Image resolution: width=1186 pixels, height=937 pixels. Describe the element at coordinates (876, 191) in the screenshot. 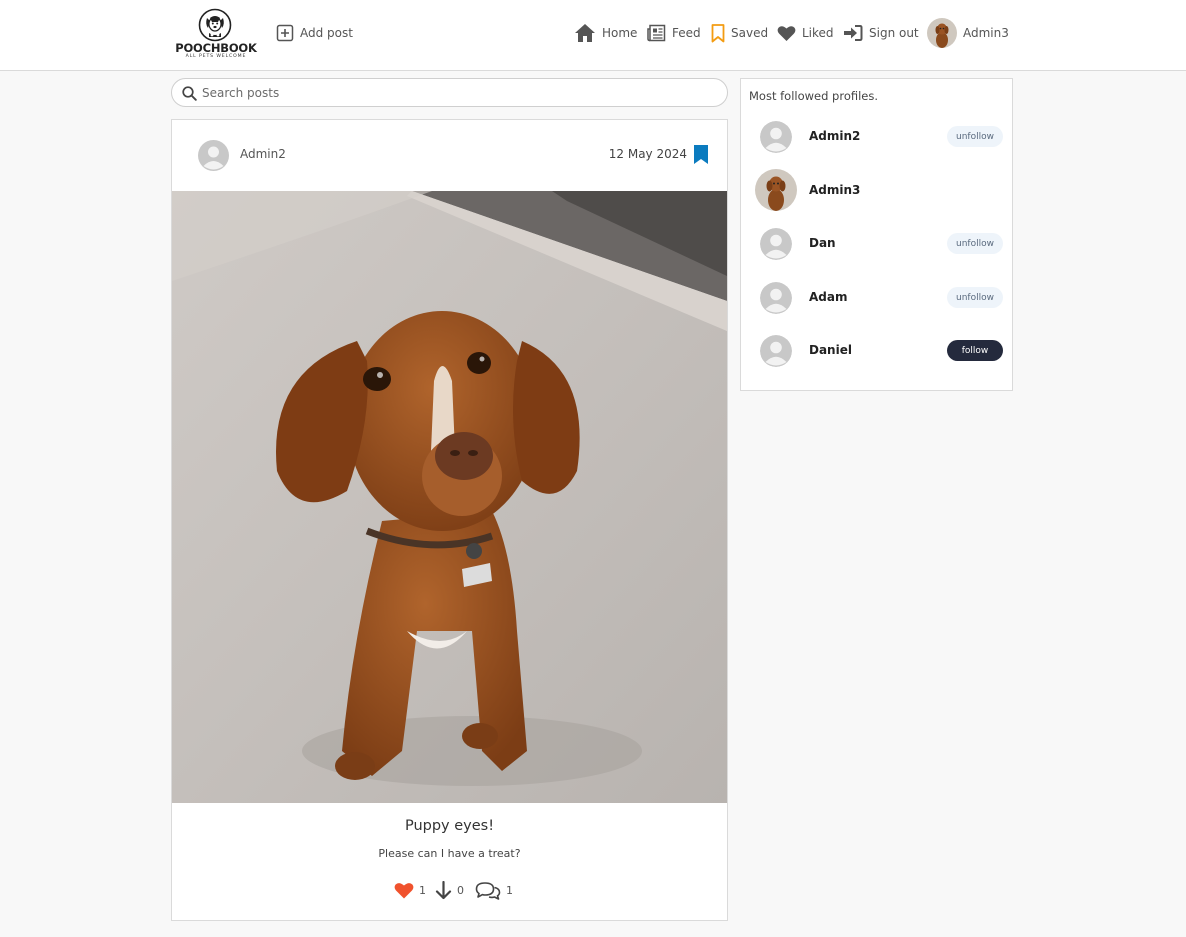

I see `profile-row-admin3: Admin3` at that location.